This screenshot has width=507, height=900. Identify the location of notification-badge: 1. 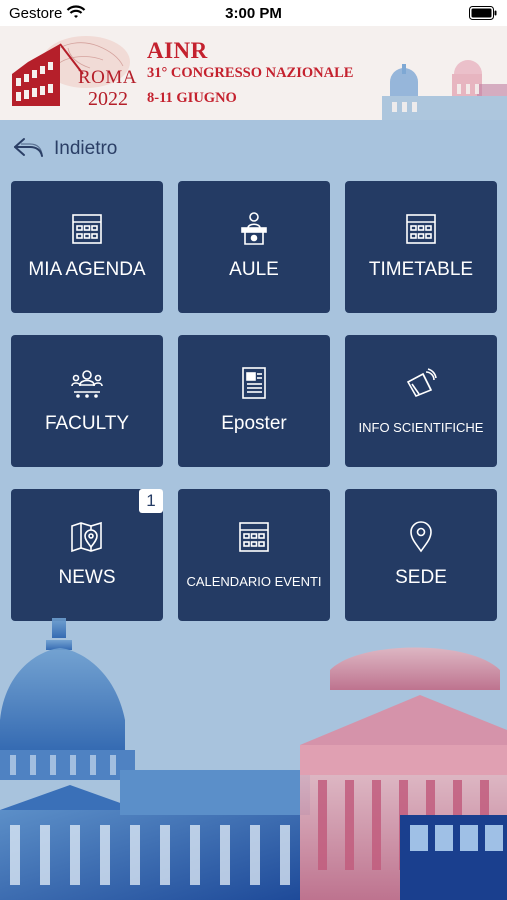
(151, 501).